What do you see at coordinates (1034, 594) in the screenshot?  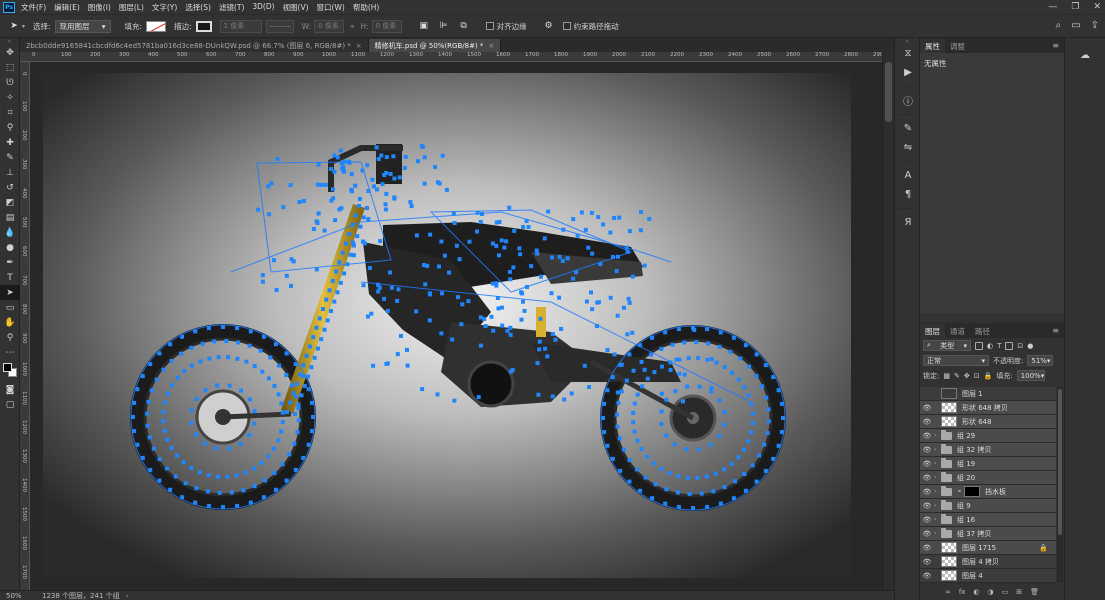 I see `trash-icon: 🗑` at bounding box center [1034, 594].